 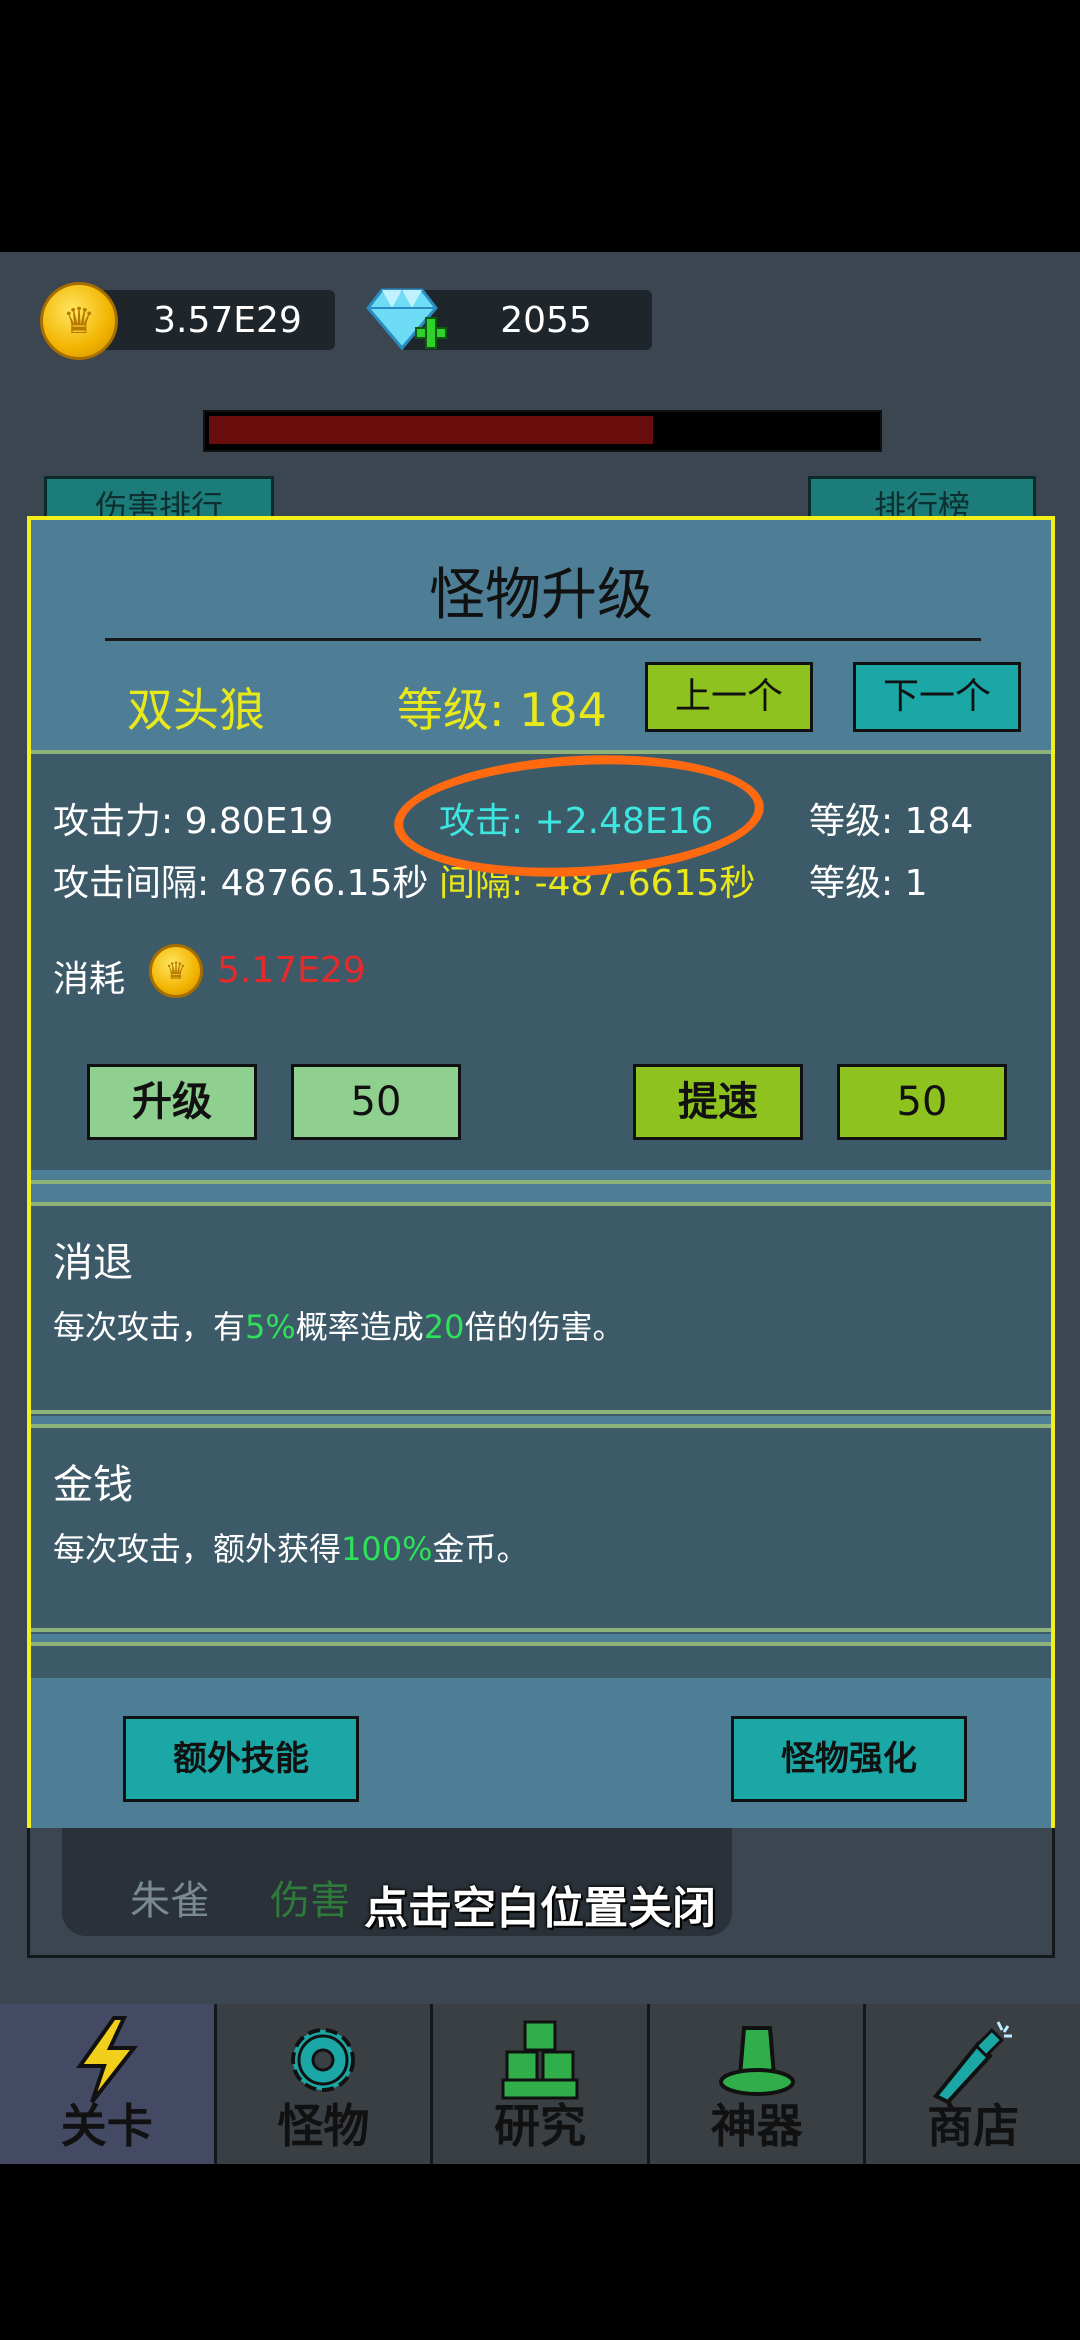 What do you see at coordinates (323, 2126) in the screenshot?
I see `nav-label: 怪物` at bounding box center [323, 2126].